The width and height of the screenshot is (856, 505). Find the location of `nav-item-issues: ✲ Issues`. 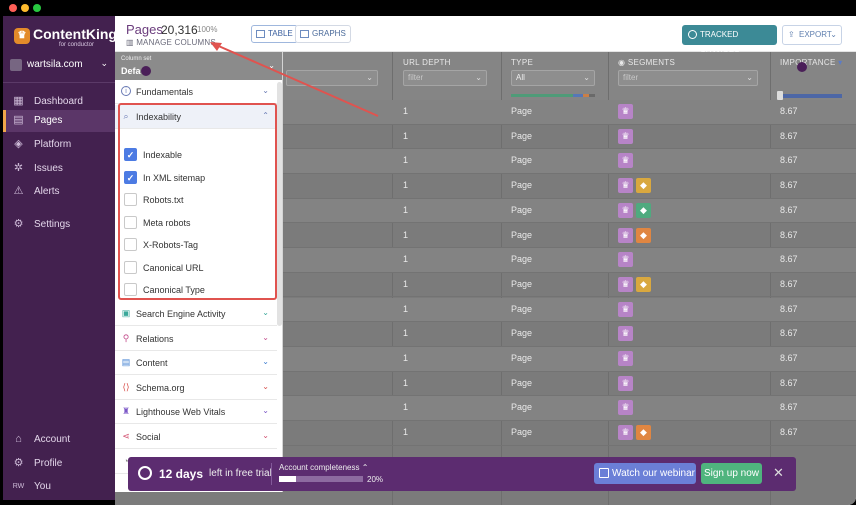

nav-item-issues: ✲ Issues is located at coordinates (59, 169).